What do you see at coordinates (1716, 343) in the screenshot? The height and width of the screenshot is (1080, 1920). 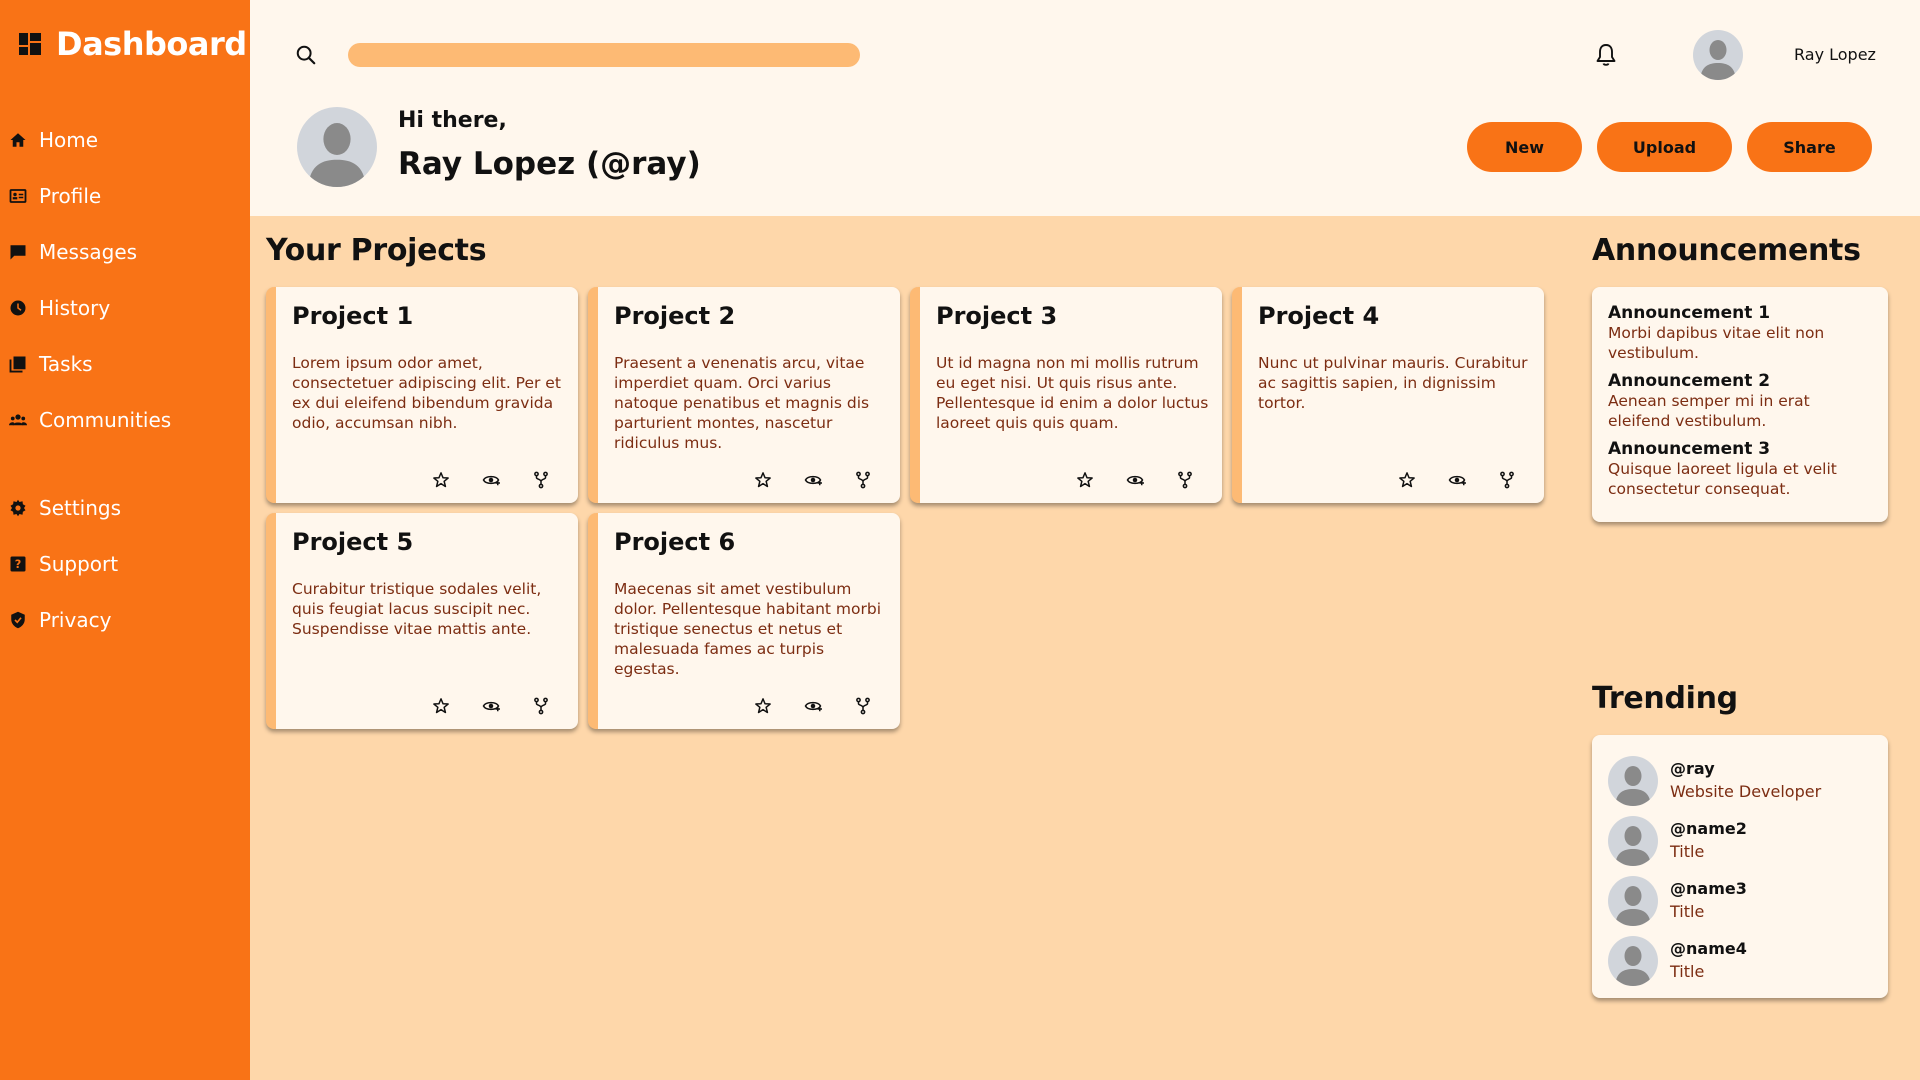 I see `announcement-text: Morbi dapibus vitae elit non vestibulum.` at bounding box center [1716, 343].